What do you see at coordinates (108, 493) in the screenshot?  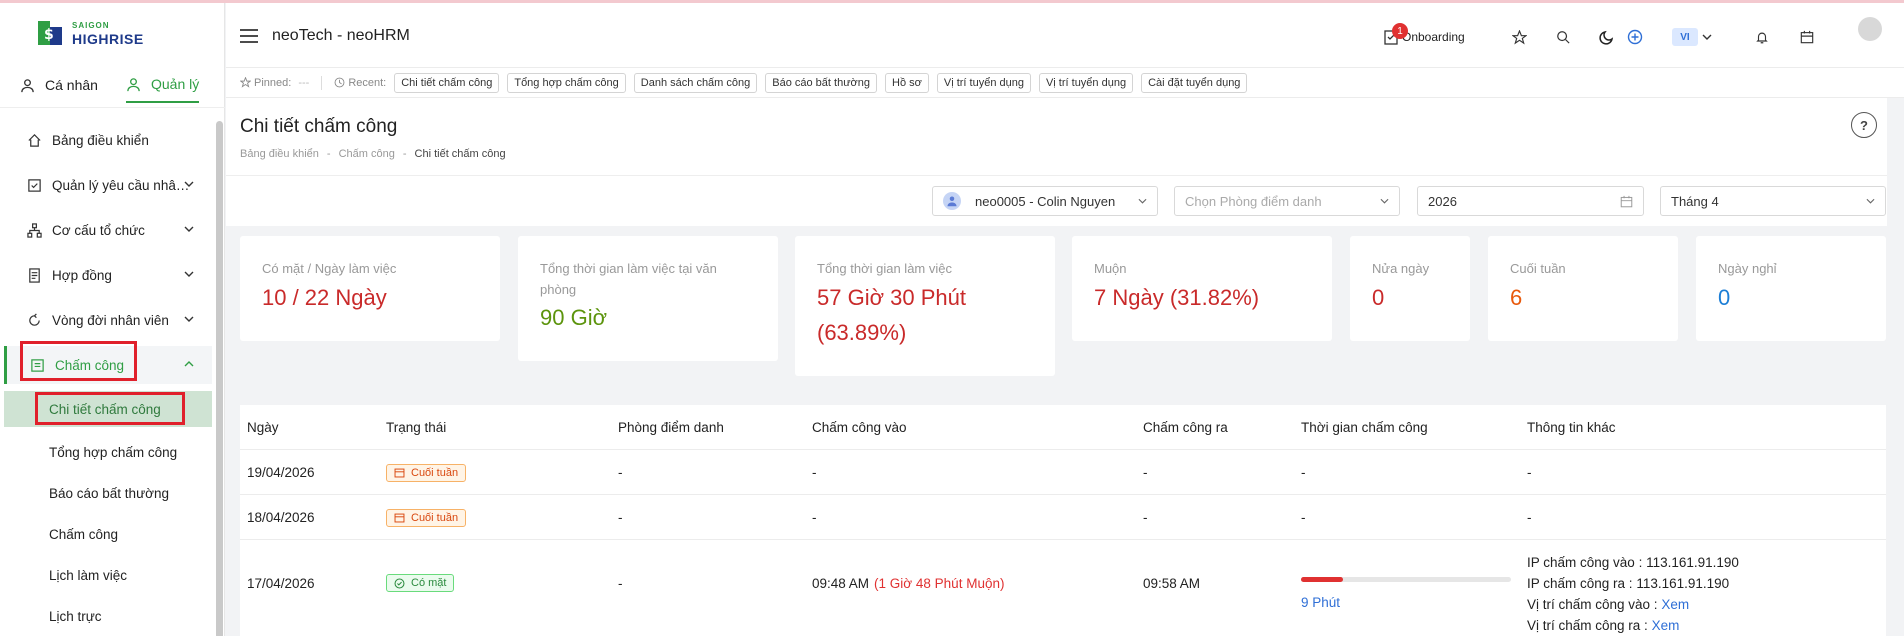 I see `sidebar-subitem-anomaly: Báo cáo bất thường` at bounding box center [108, 493].